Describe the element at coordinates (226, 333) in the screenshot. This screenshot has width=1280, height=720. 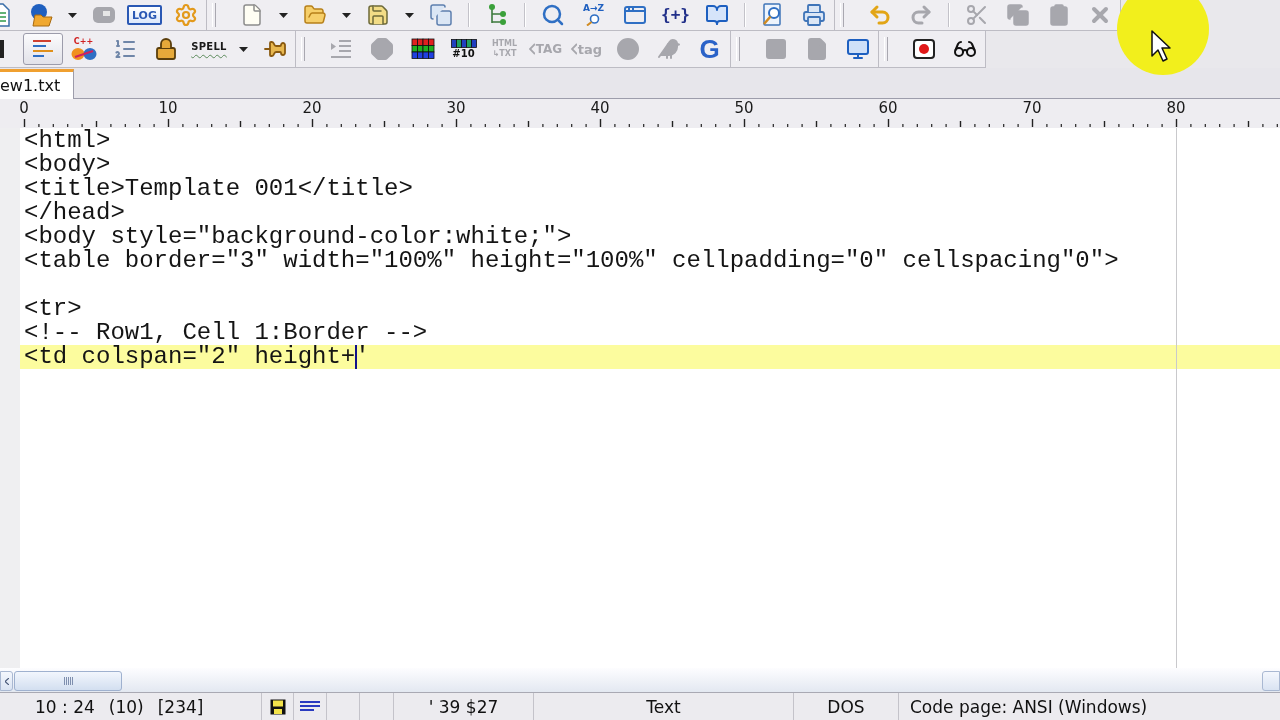
I see `code-line: <!-- Row1, Cell 1:Border -->` at that location.